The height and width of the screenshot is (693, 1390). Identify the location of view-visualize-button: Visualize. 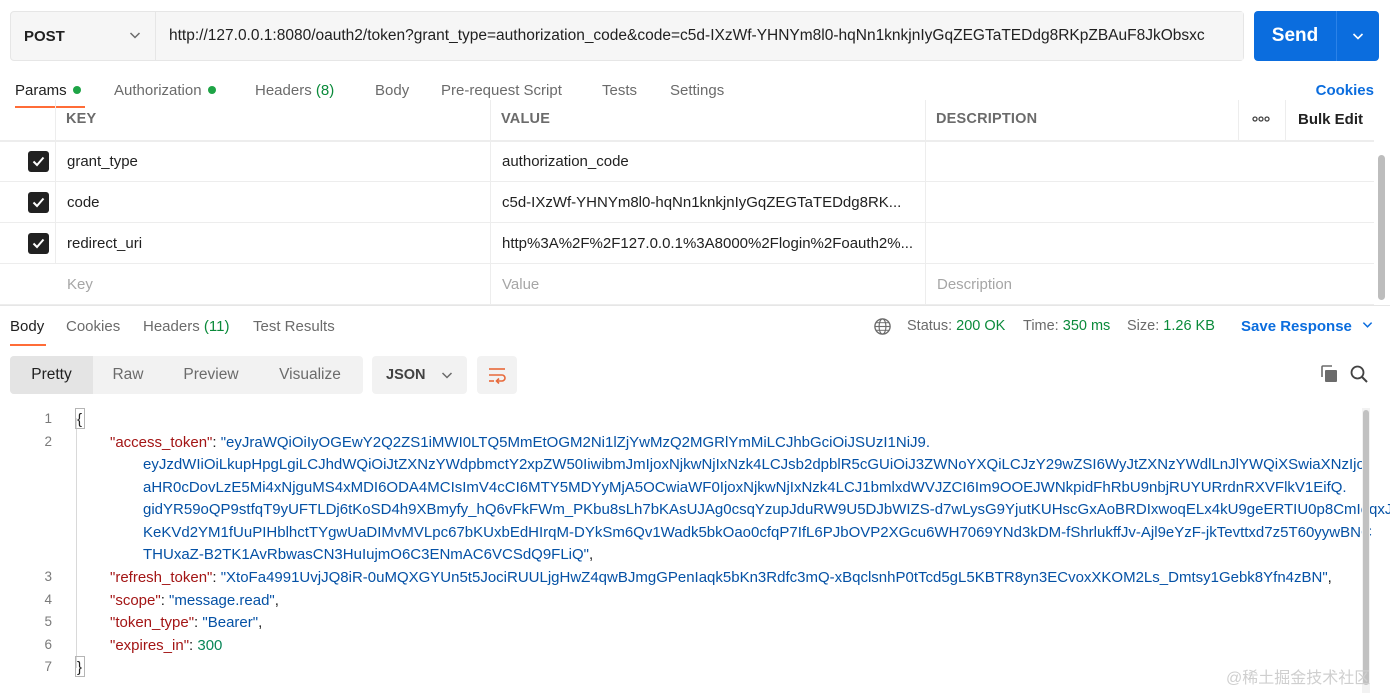
(310, 375).